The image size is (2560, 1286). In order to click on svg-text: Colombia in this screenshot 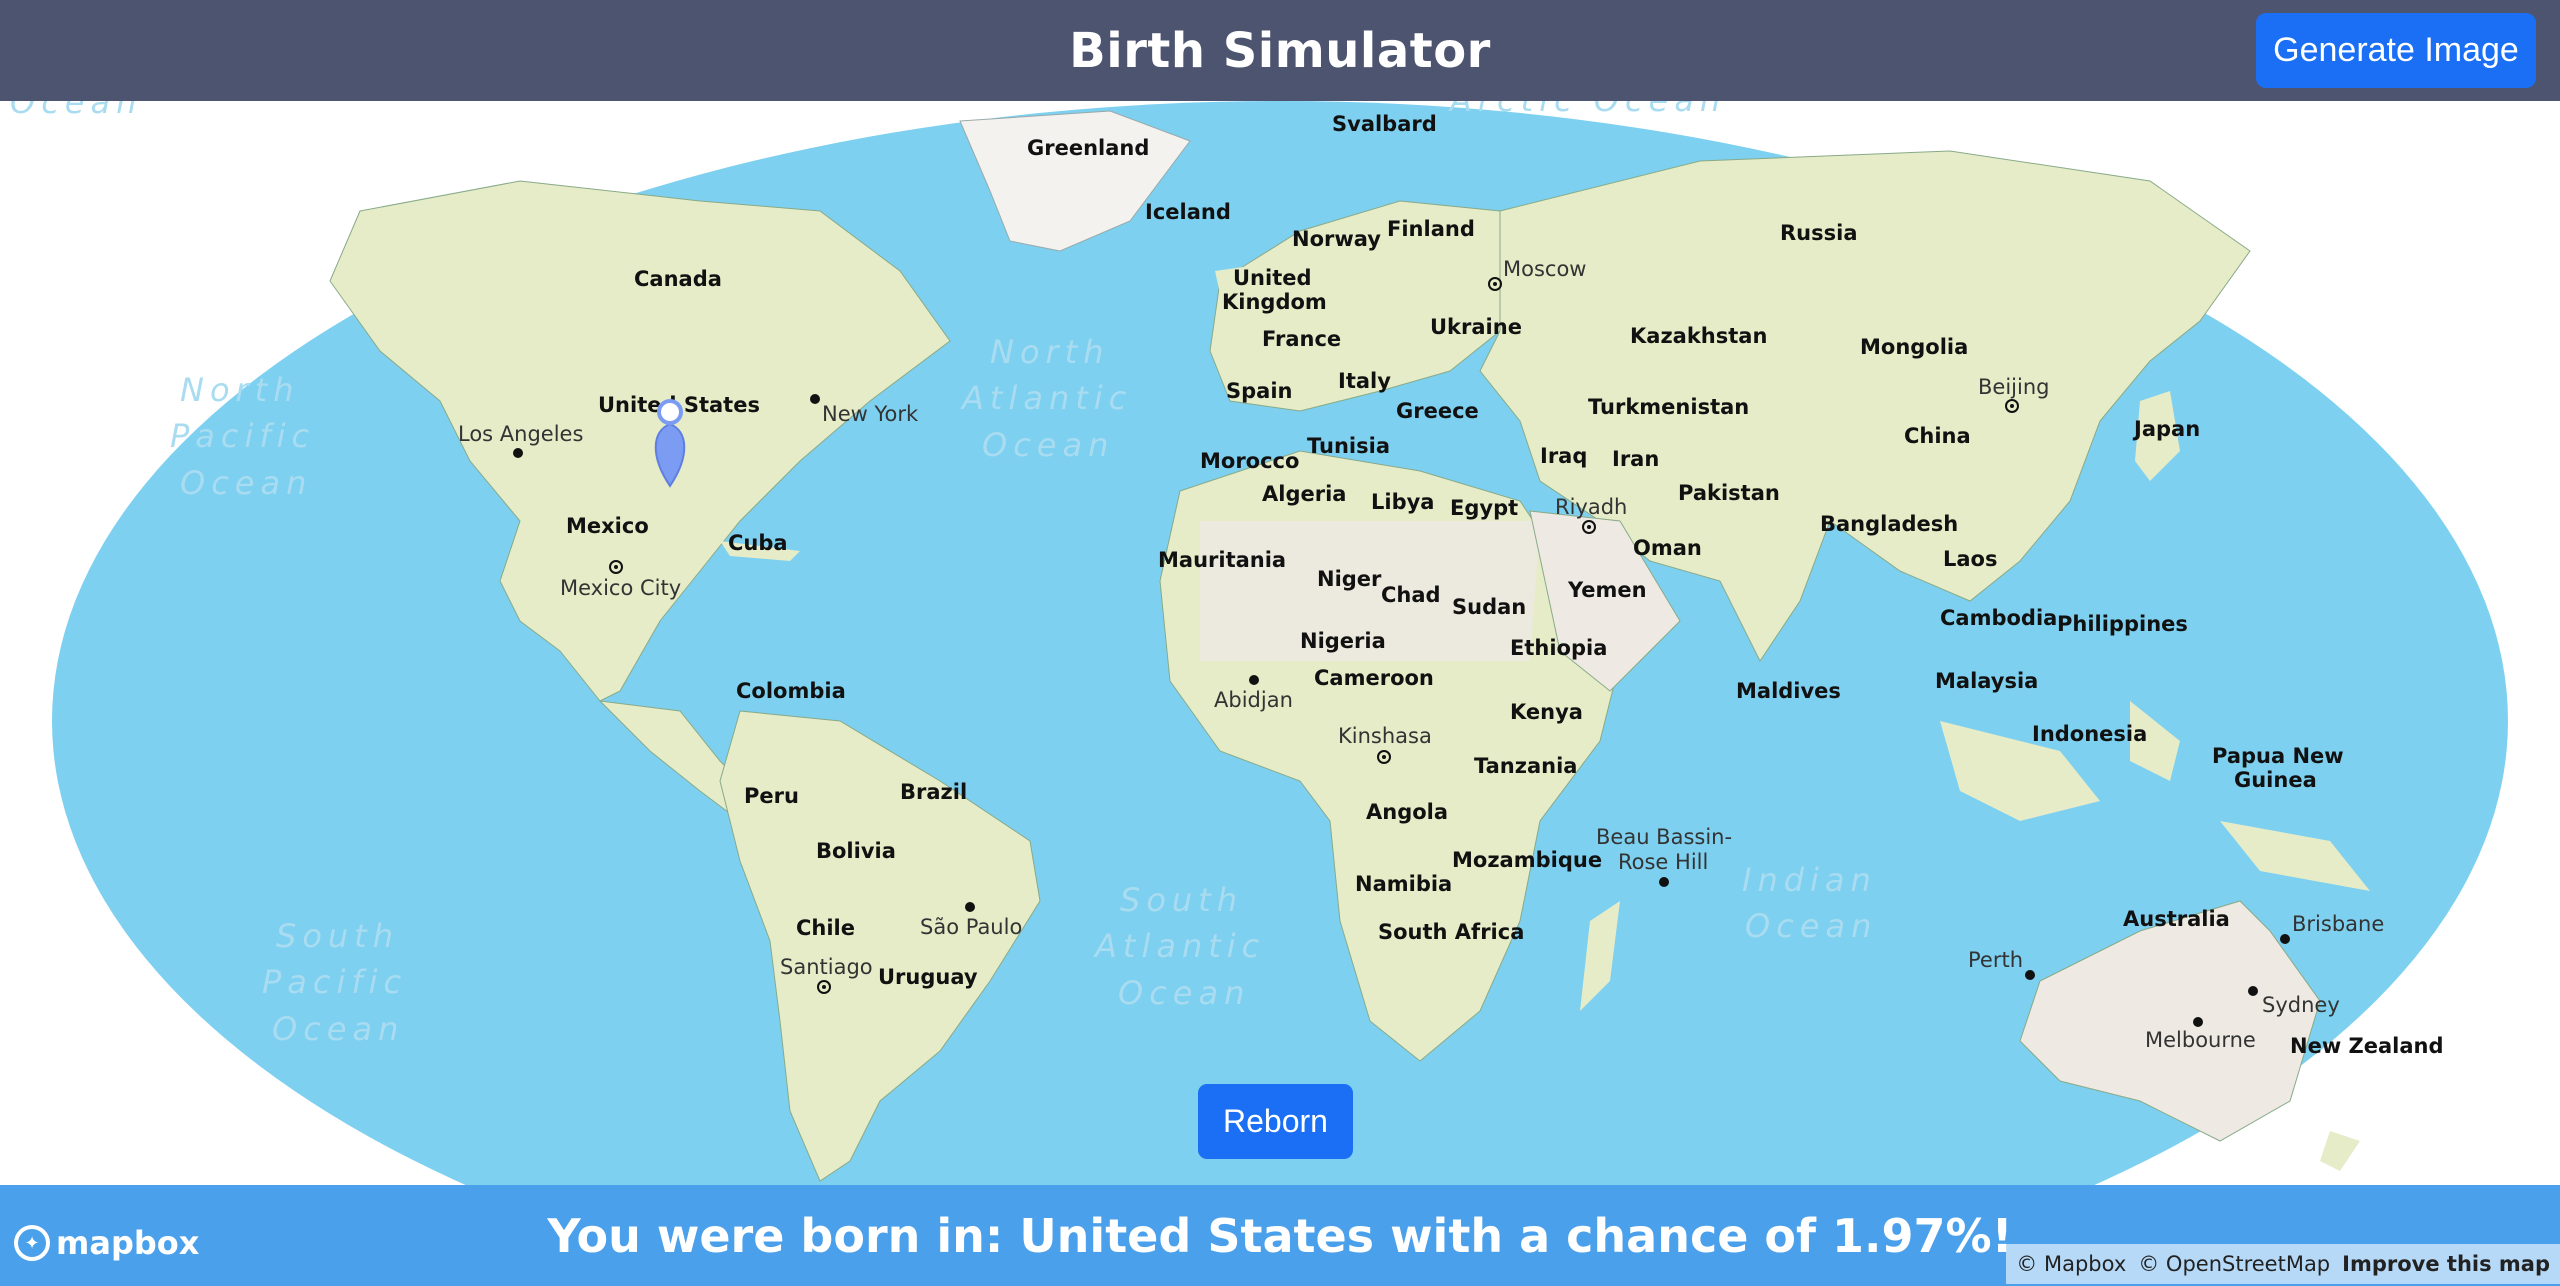, I will do `click(791, 691)`.